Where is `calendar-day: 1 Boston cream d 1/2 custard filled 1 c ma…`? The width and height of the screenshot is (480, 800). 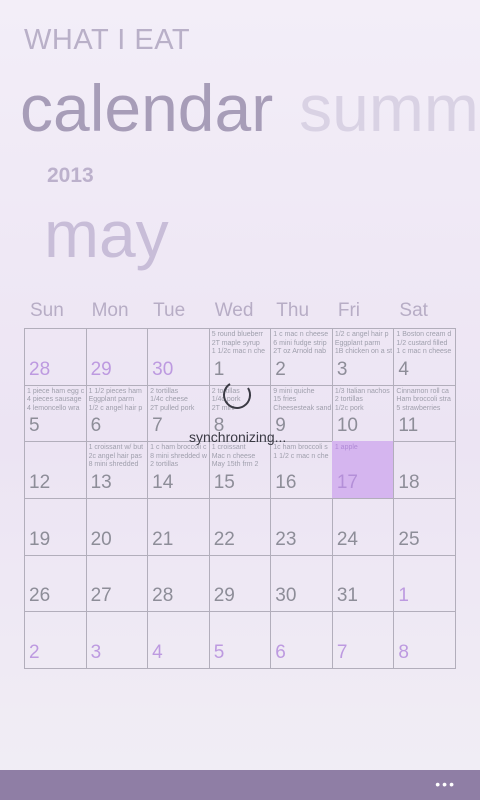 calendar-day: 1 Boston cream d 1/2 custard filled 1 c ma… is located at coordinates (424, 357).